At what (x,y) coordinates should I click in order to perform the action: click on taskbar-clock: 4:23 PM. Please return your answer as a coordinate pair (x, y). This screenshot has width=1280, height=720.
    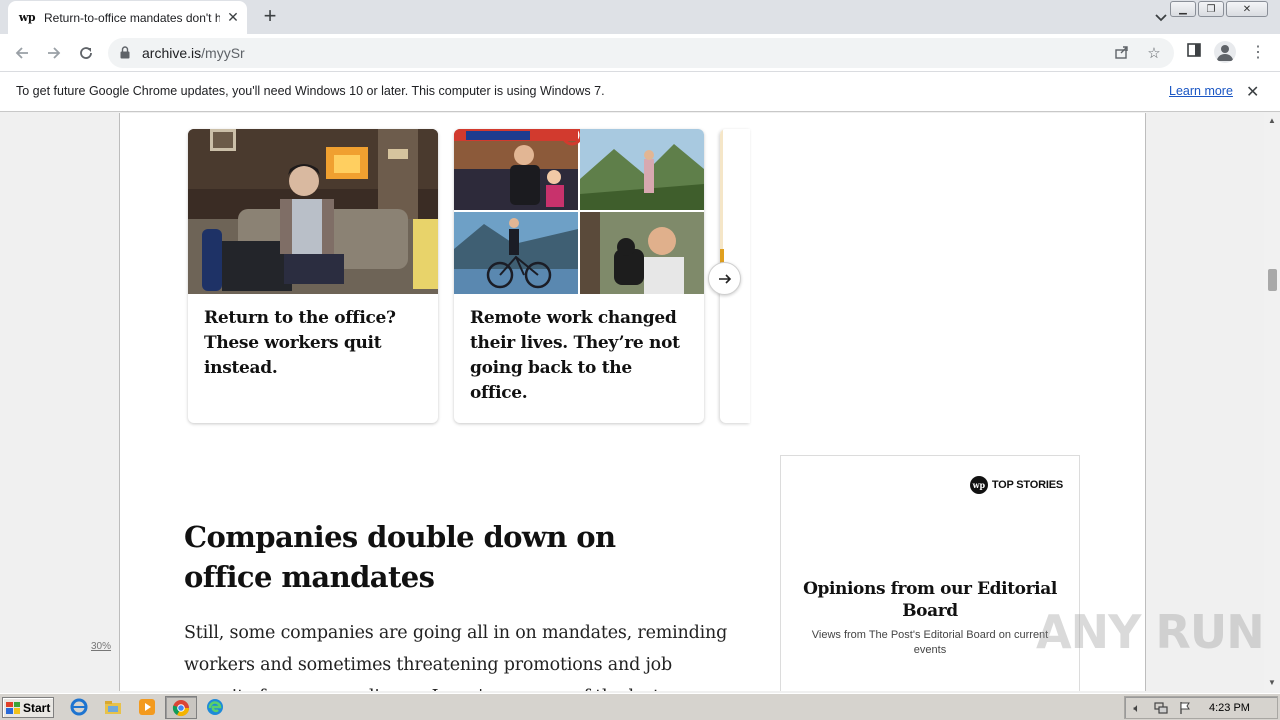
    Looking at the image, I should click on (1229, 708).